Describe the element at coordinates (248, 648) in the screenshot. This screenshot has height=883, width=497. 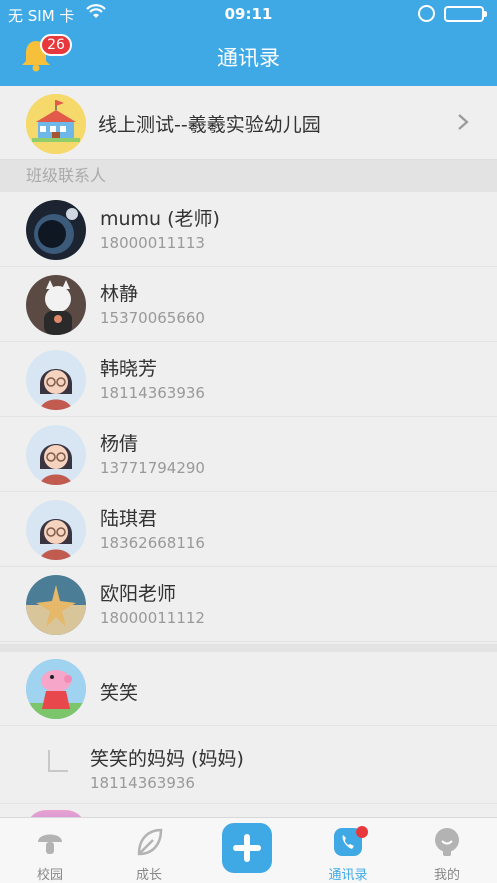
I see `section-divider` at that location.